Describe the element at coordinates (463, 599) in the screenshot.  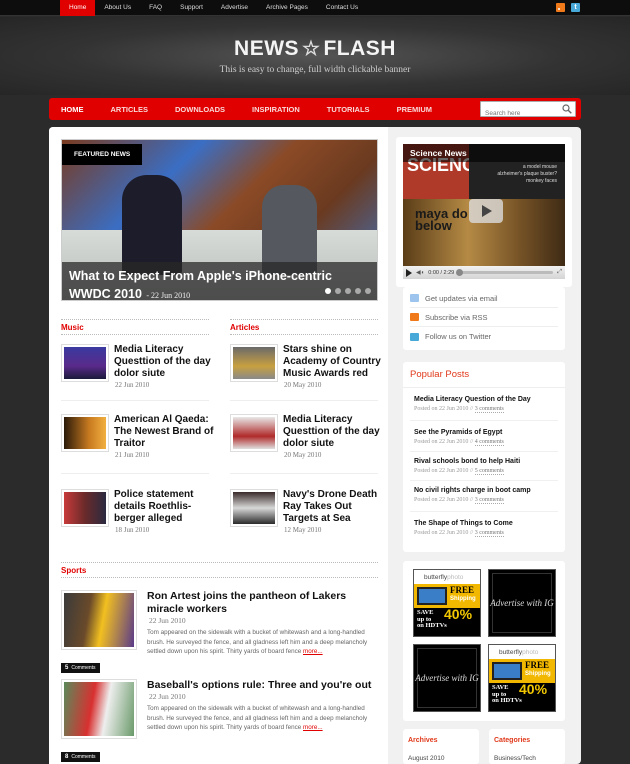
I see `ad-shipping-text: Shipping` at that location.